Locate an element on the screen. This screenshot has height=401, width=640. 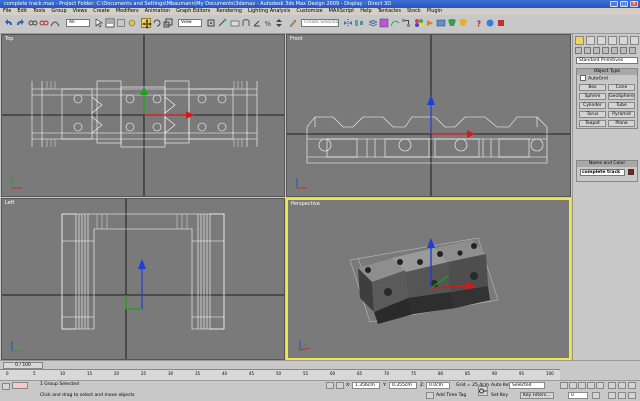
go-to-start-icon is located at coordinates (564, 385).